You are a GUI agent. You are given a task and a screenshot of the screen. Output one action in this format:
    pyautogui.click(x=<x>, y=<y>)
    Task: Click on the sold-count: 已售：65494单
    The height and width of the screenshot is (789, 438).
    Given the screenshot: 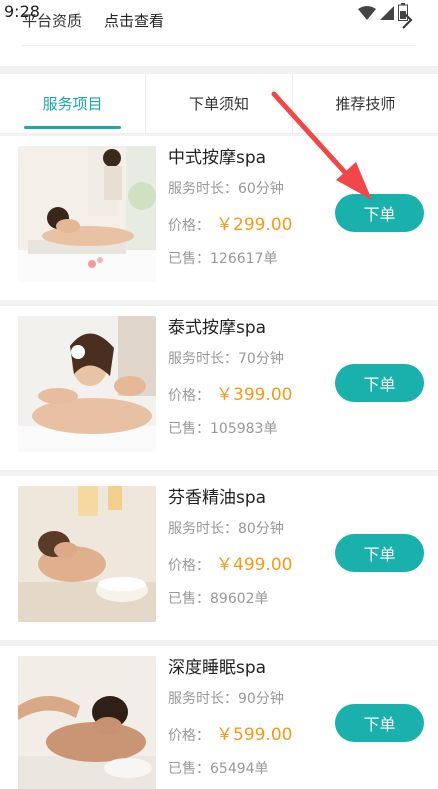 What is the action you would take?
    pyautogui.click(x=218, y=769)
    